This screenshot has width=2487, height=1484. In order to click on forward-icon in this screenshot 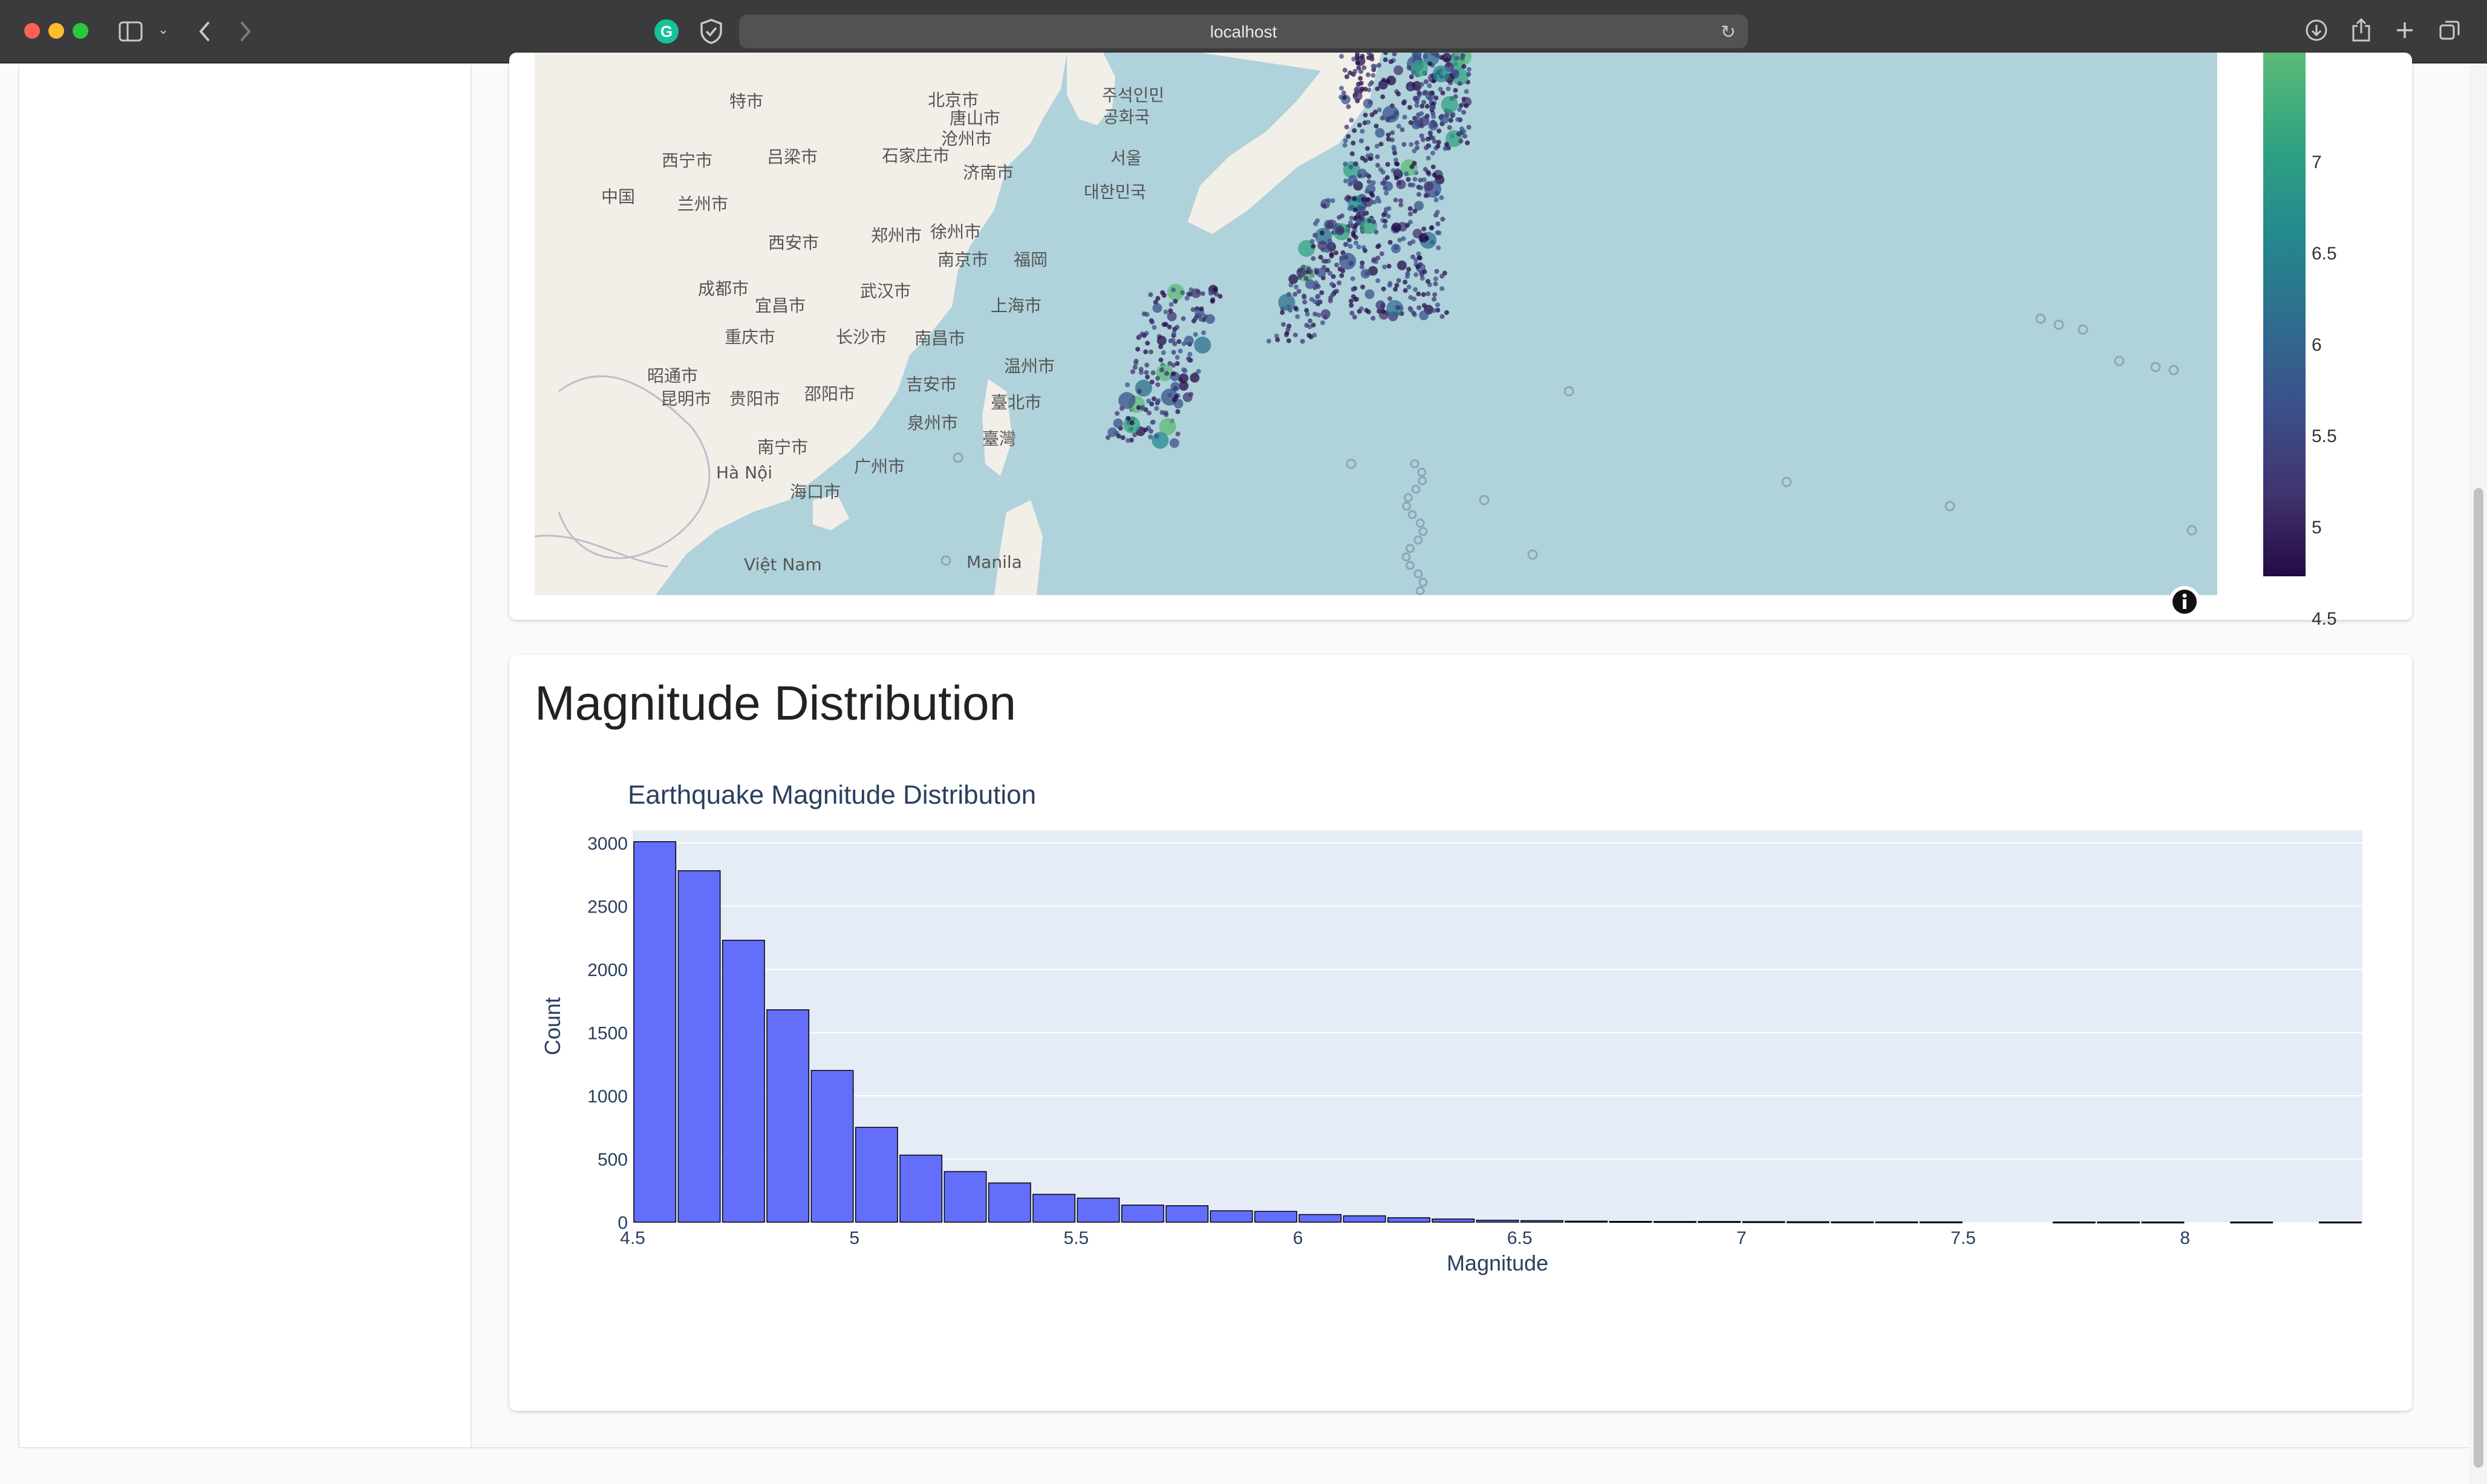, I will do `click(245, 31)`.